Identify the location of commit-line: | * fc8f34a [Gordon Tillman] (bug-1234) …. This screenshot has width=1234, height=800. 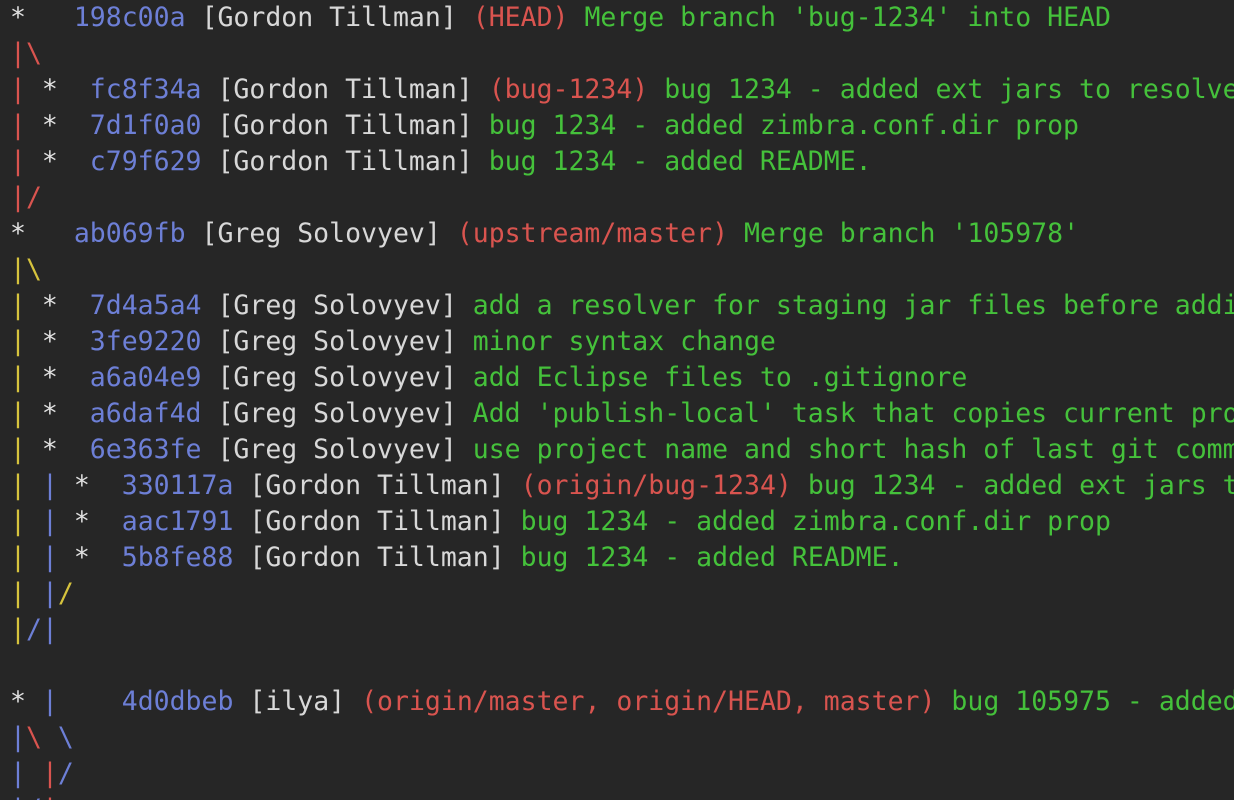
(617, 90).